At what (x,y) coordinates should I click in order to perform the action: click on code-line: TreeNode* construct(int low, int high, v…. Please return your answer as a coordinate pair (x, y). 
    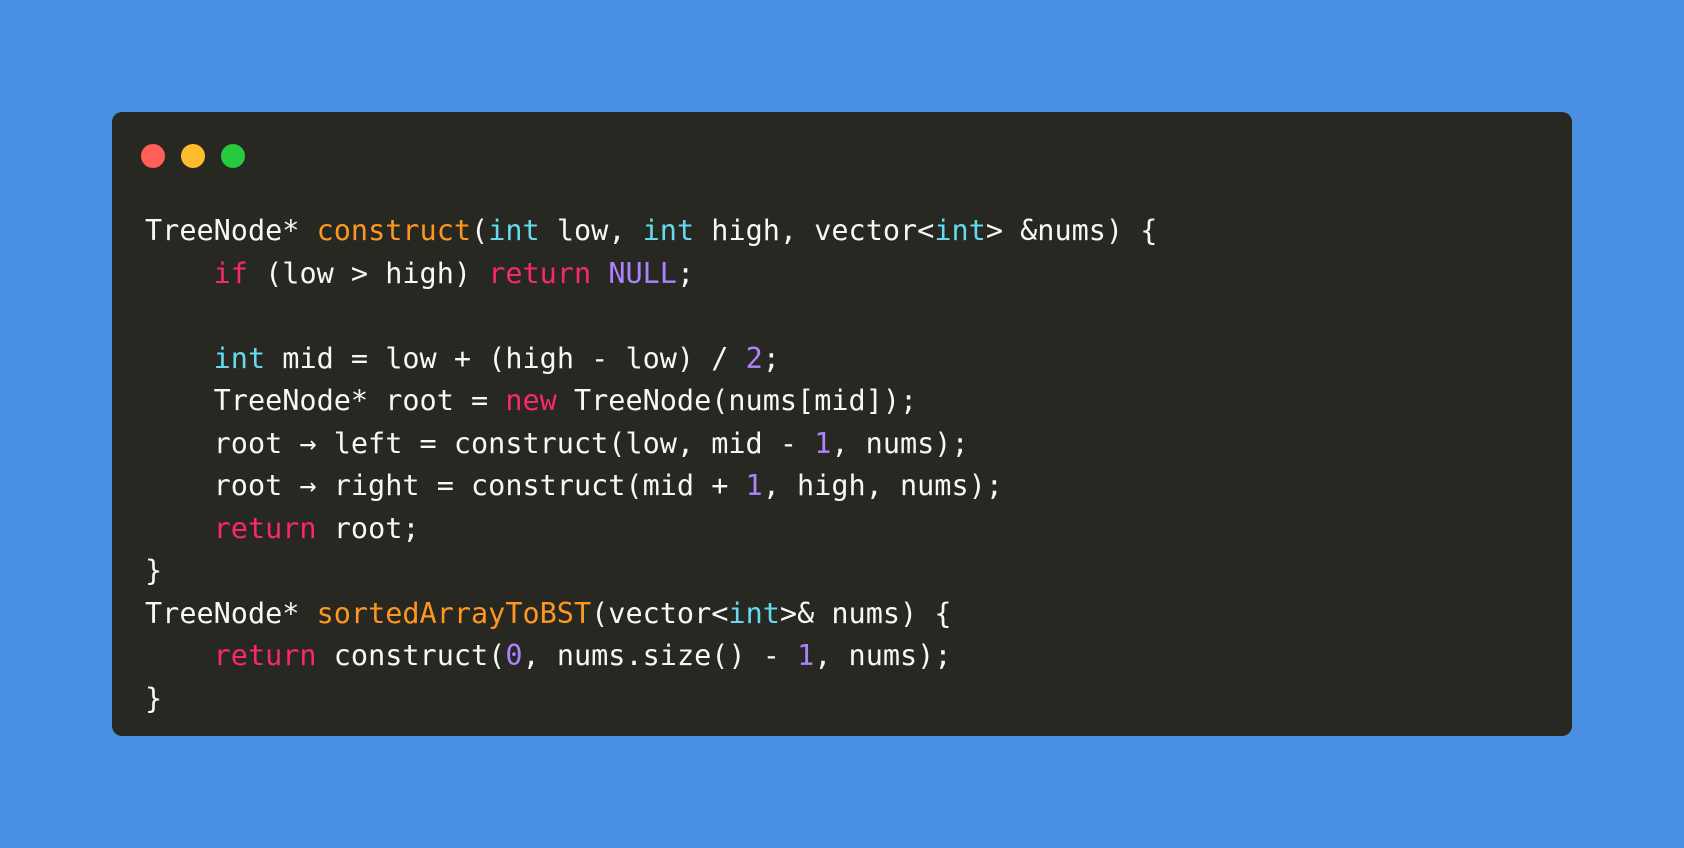
    Looking at the image, I should click on (651, 231).